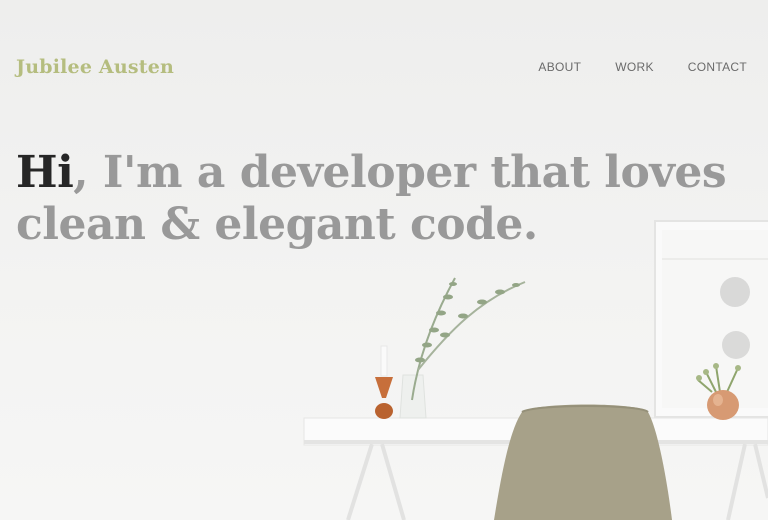 This screenshot has height=520, width=768. Describe the element at coordinates (711, 319) in the screenshot. I see `picture-frame-icon` at that location.